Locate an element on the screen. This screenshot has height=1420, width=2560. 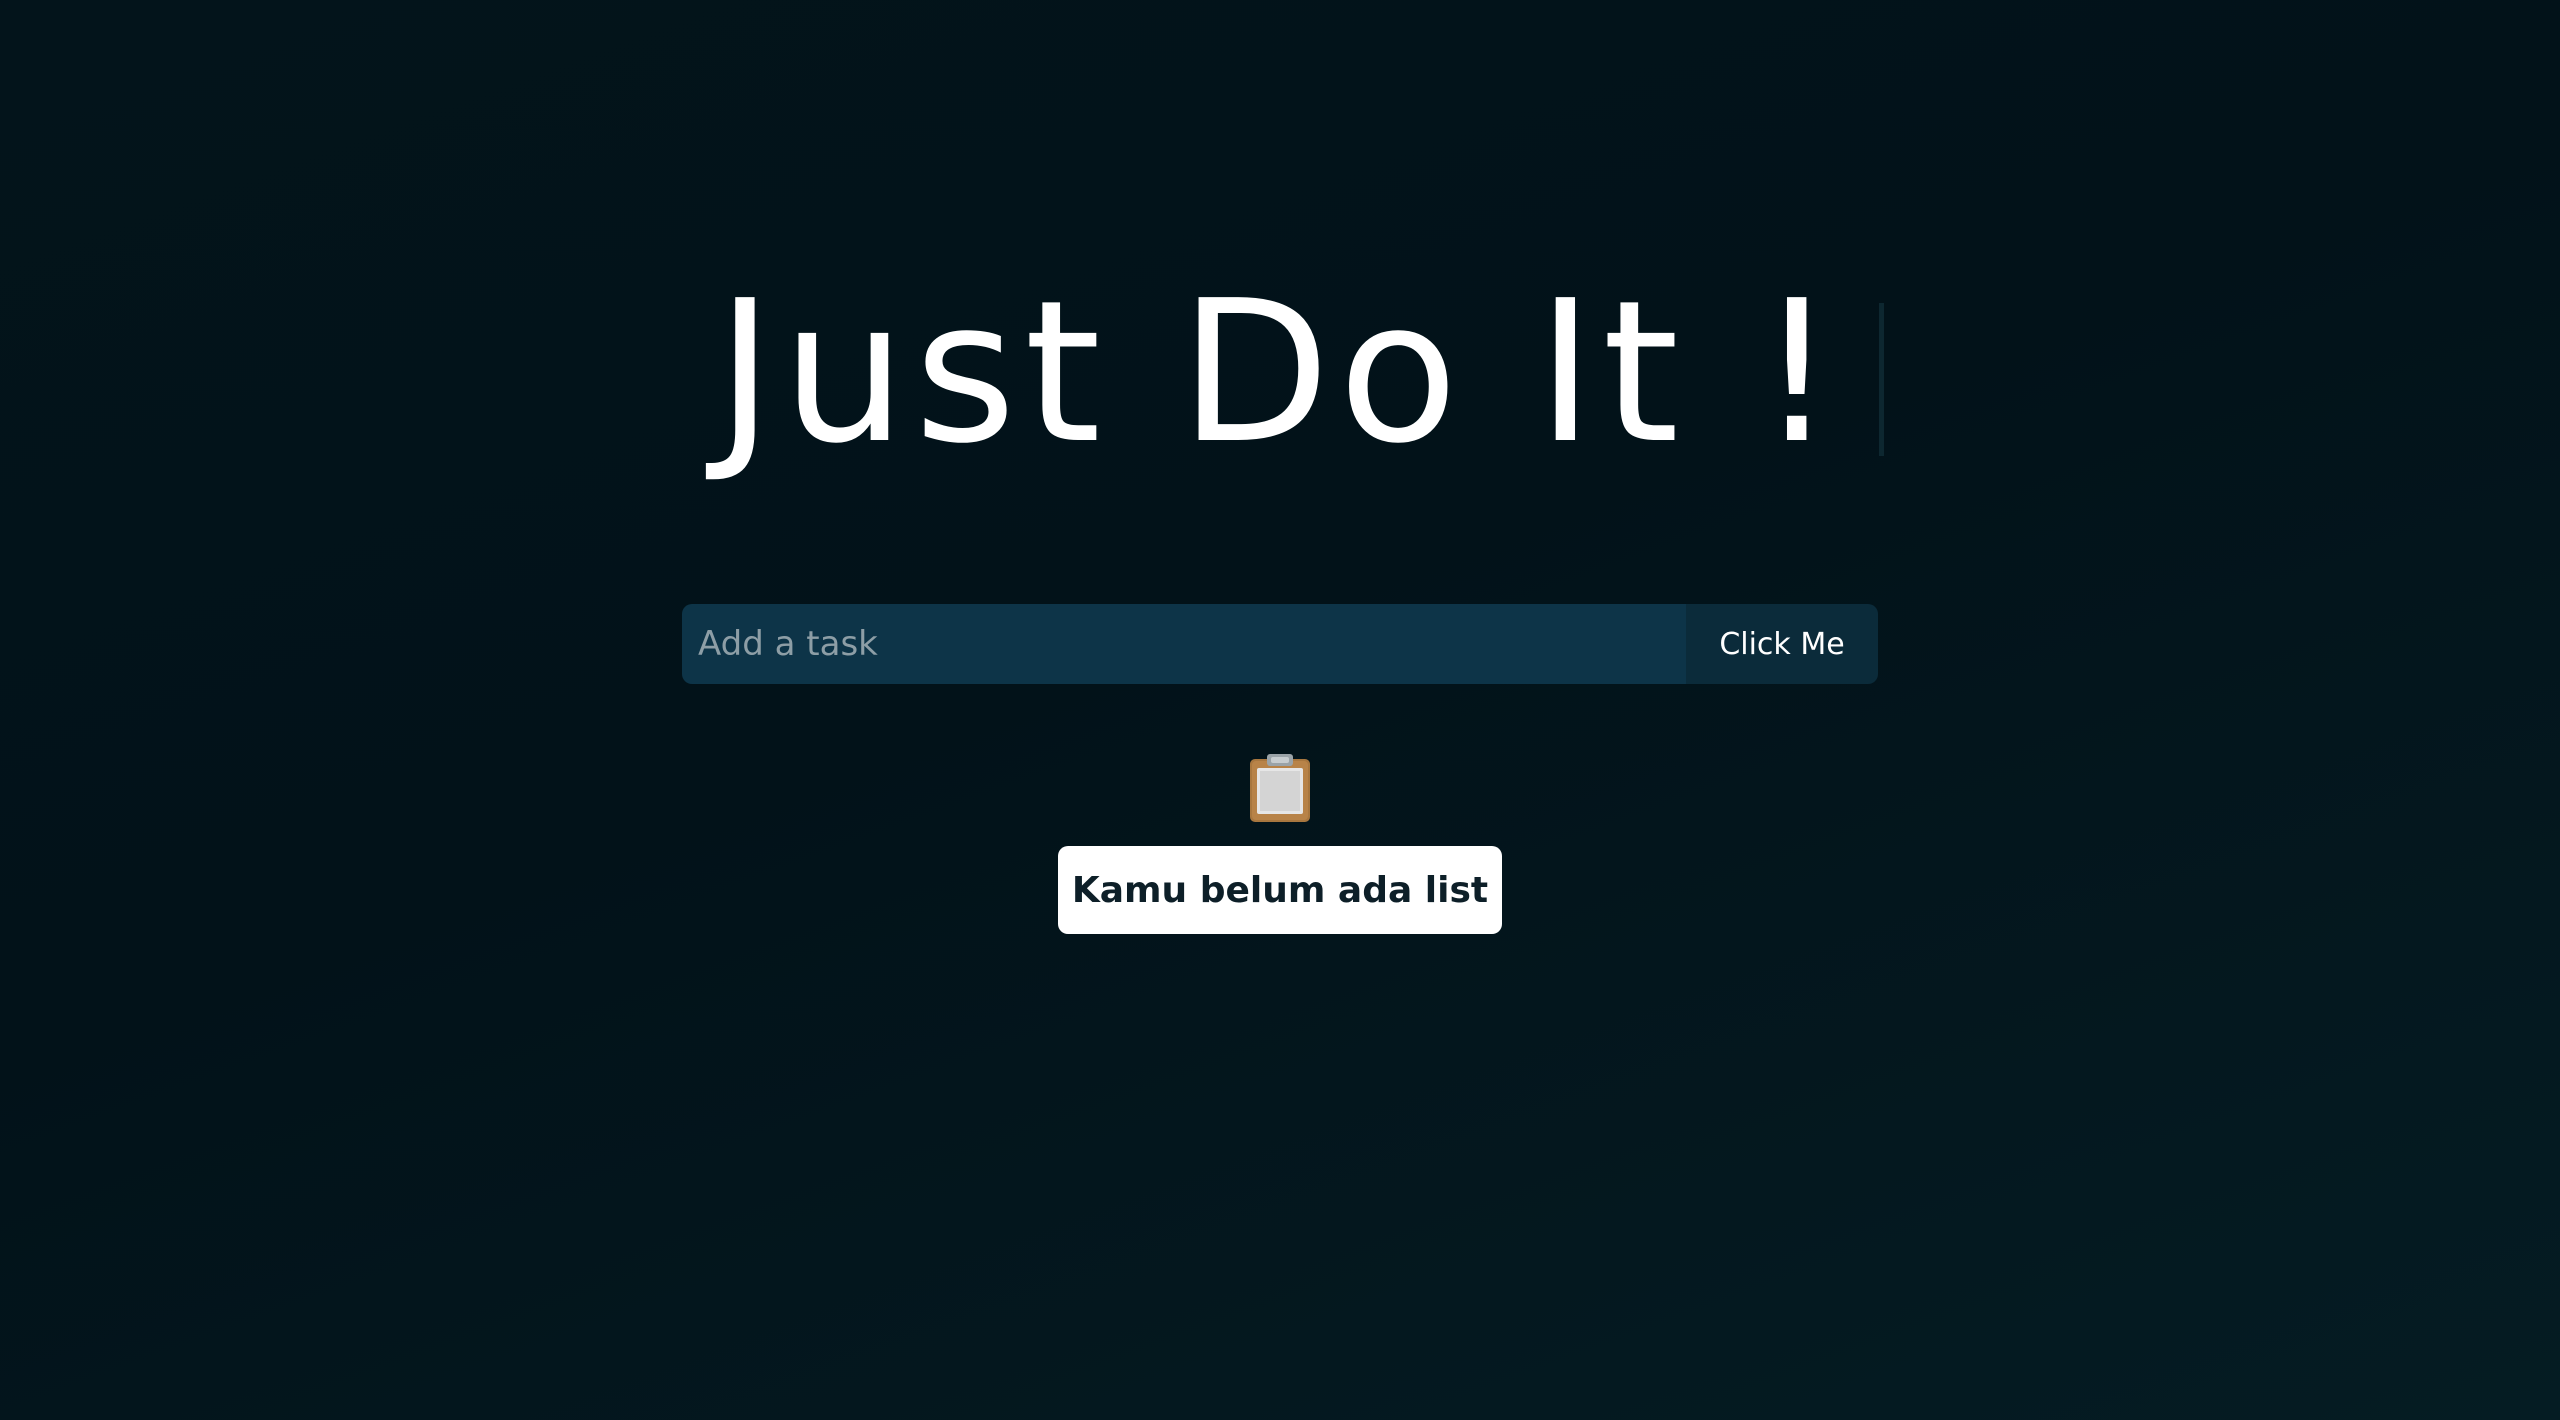
task-form: Click Me is located at coordinates (1280, 644).